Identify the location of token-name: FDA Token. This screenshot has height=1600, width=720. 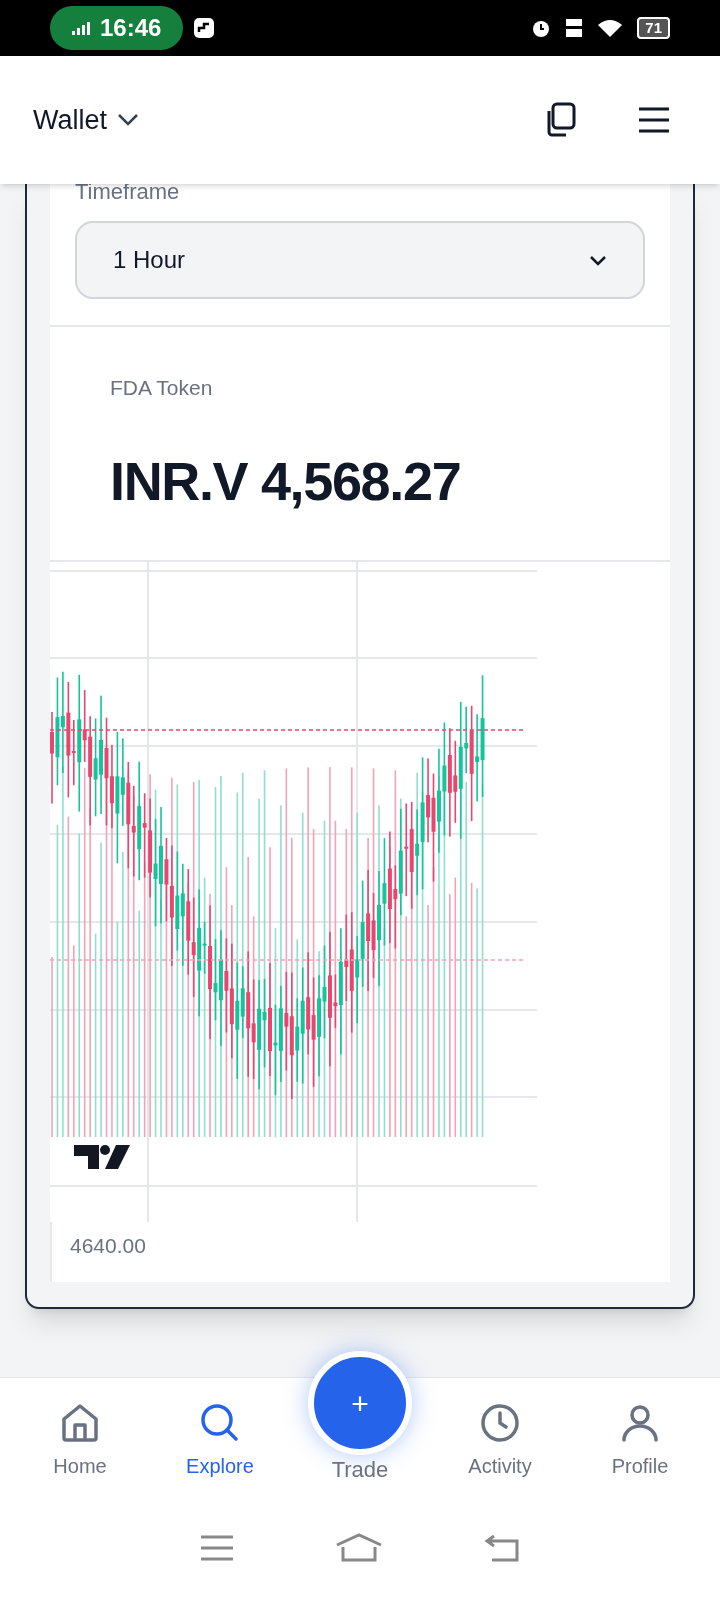
(162, 388).